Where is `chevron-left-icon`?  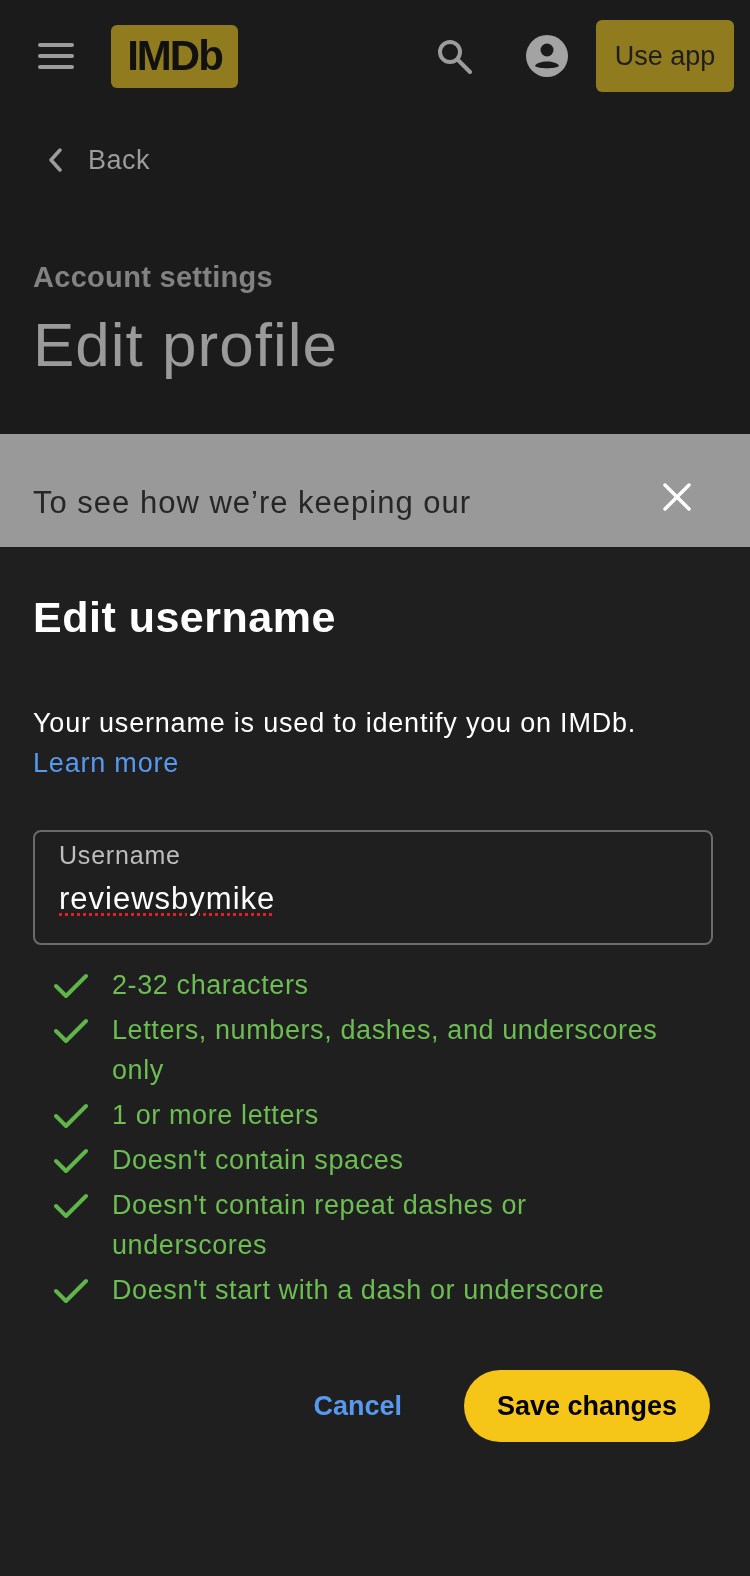
chevron-left-icon is located at coordinates (55, 160).